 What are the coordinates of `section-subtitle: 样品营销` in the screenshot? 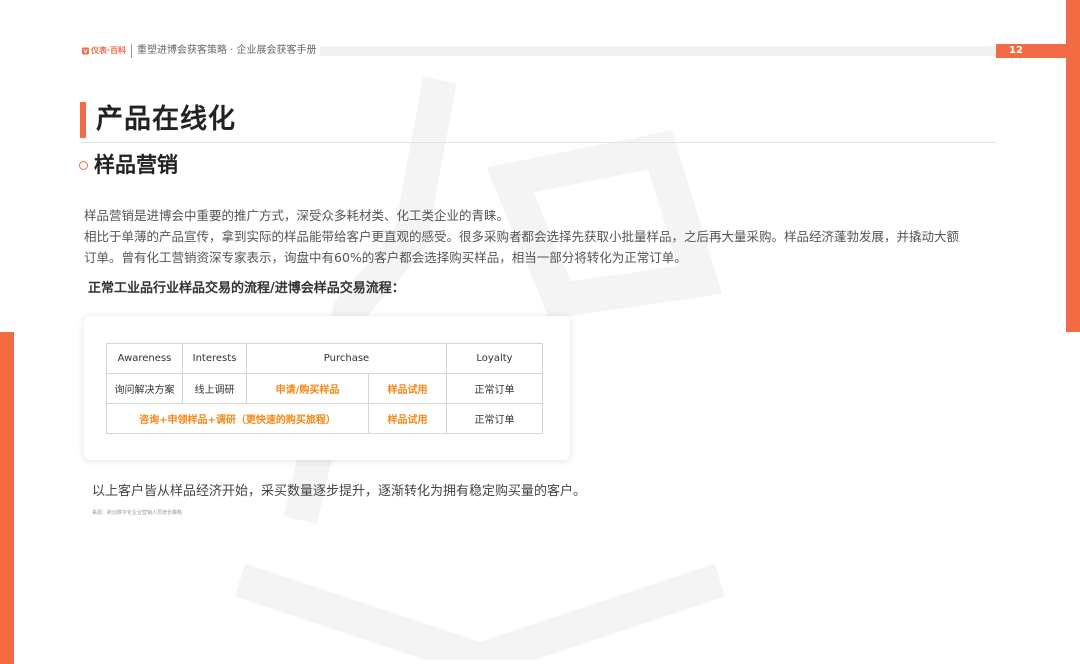 It's located at (136, 165).